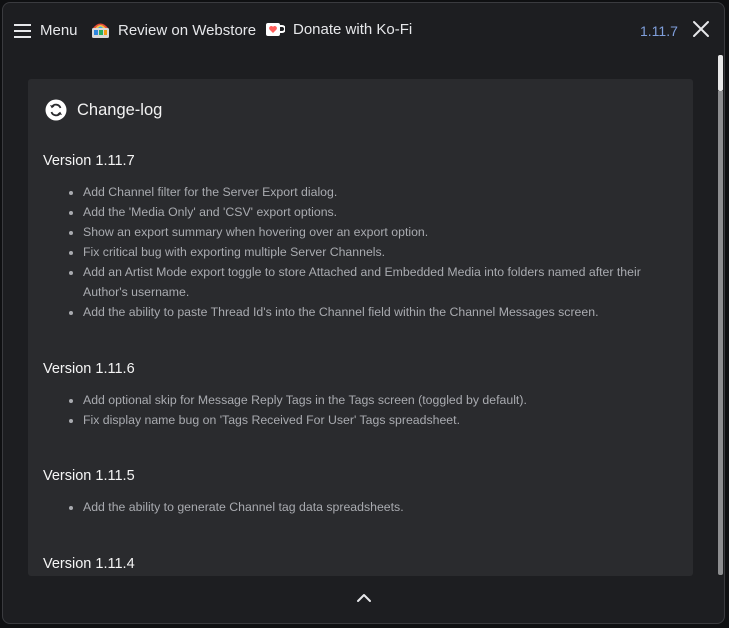 The width and height of the screenshot is (729, 628). I want to click on changelog-title: Change-log, so click(120, 109).